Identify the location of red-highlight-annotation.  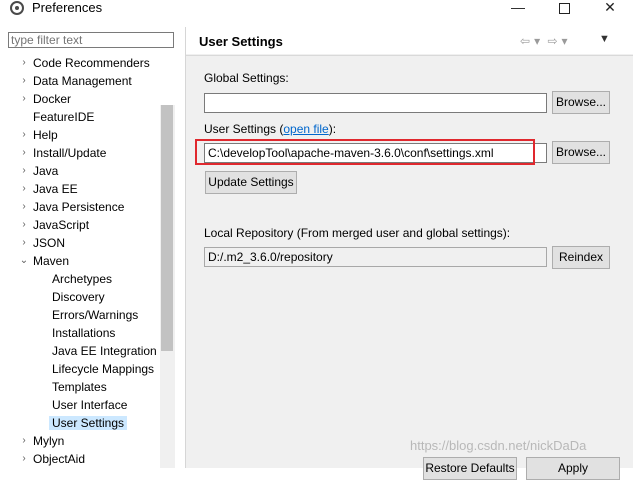
(365, 152).